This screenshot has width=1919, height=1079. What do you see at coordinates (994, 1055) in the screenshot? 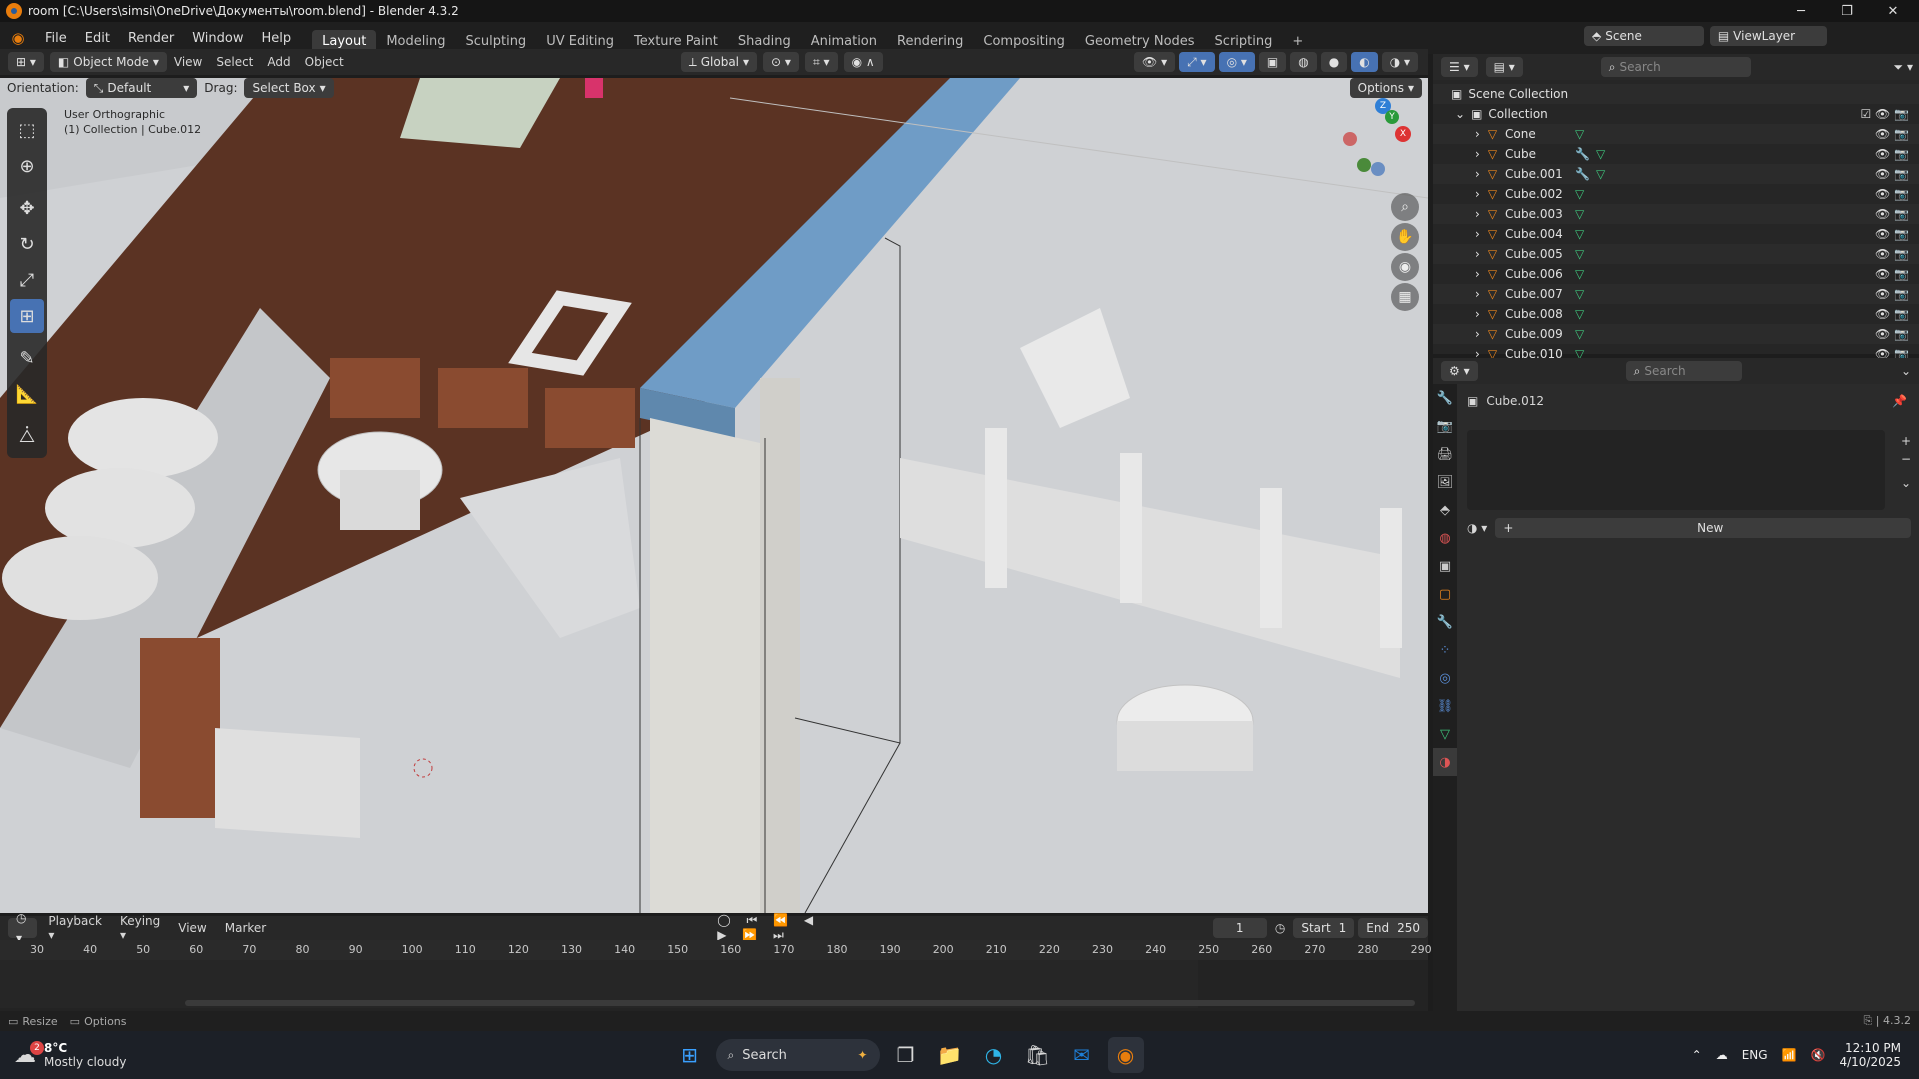
I see `edge-browser-icon: ◔` at bounding box center [994, 1055].